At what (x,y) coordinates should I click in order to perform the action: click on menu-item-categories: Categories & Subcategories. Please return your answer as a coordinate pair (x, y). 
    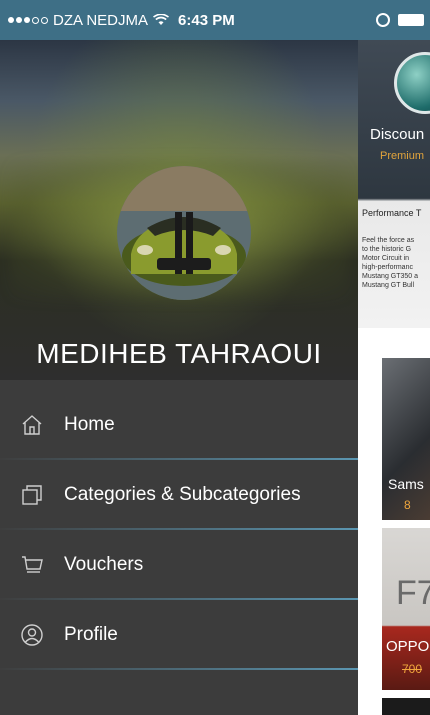
    Looking at the image, I should click on (179, 495).